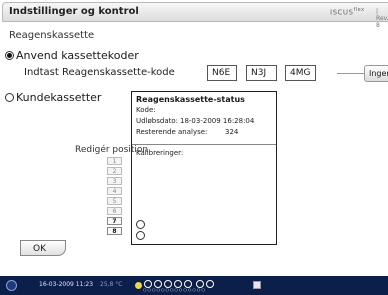 This screenshot has width=388, height=295. I want to click on logo-text: ISCUS, so click(342, 12).